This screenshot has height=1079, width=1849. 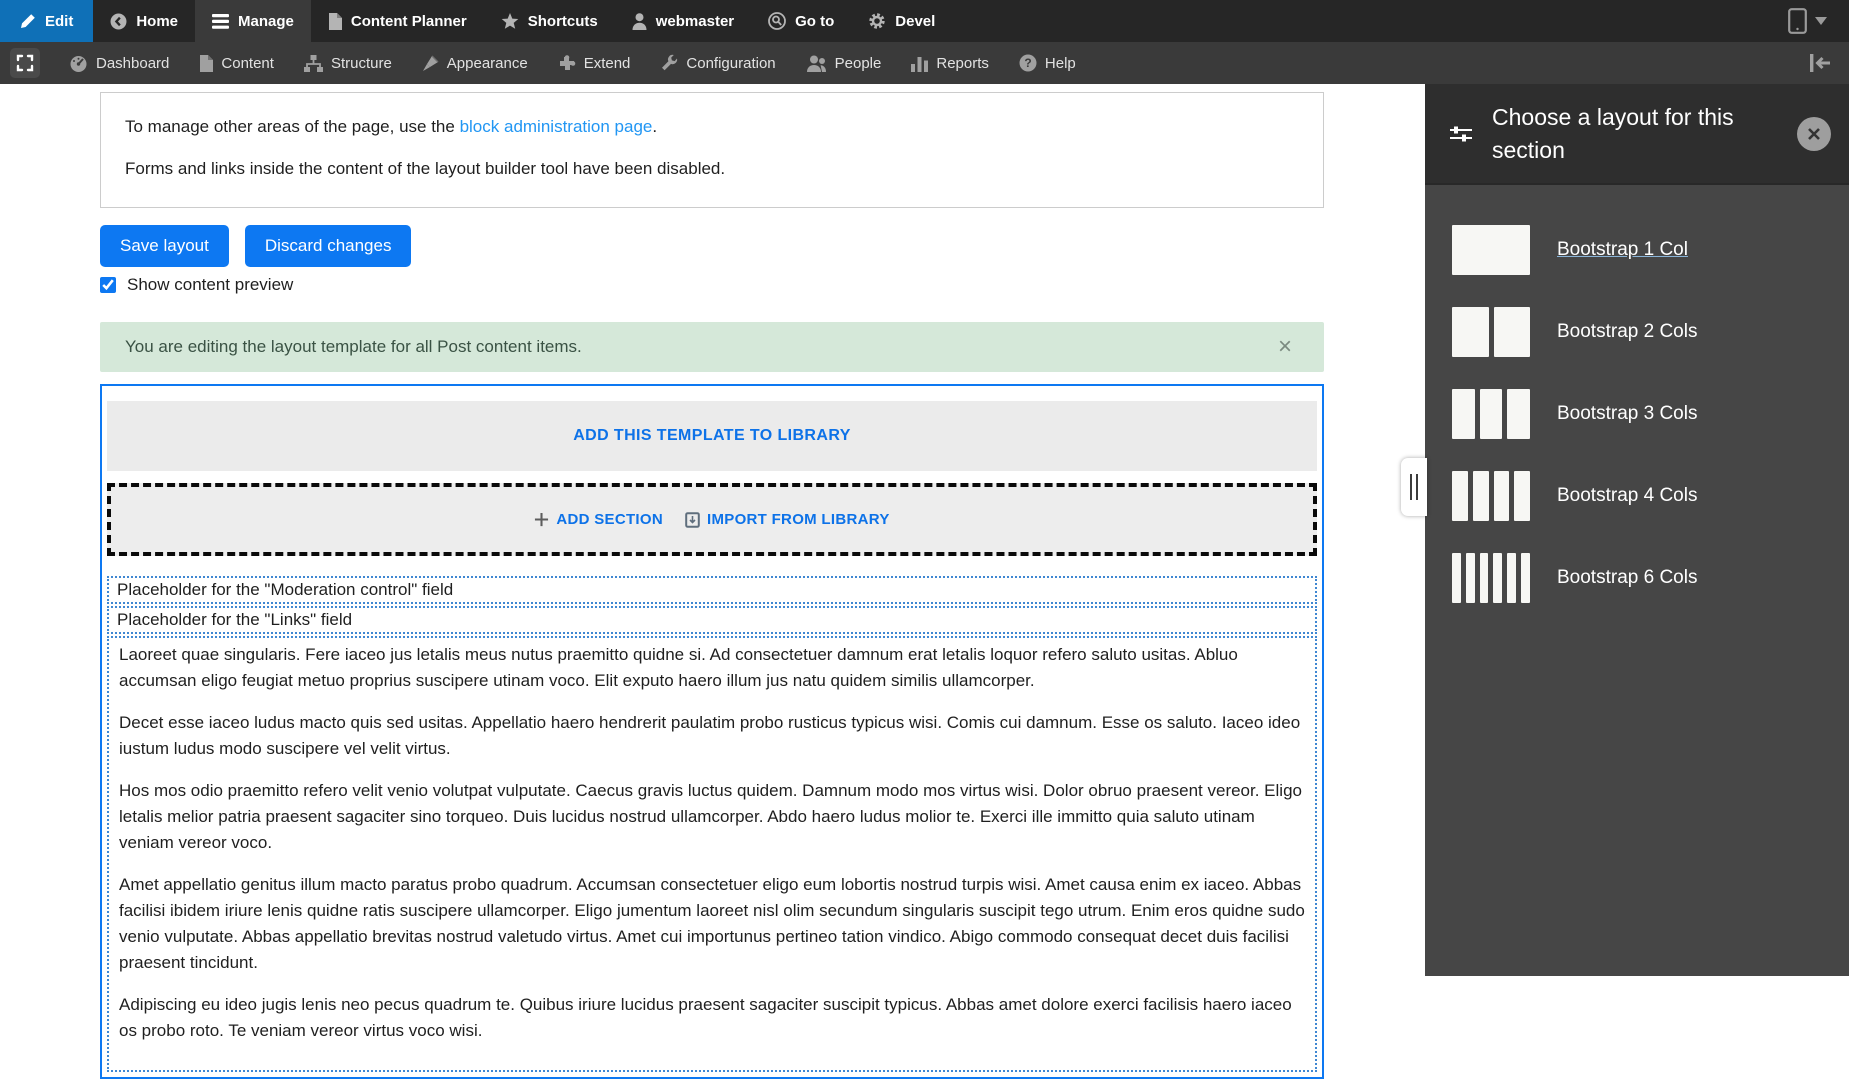 What do you see at coordinates (695, 21) in the screenshot?
I see `toolbar-item-label: webmaster` at bounding box center [695, 21].